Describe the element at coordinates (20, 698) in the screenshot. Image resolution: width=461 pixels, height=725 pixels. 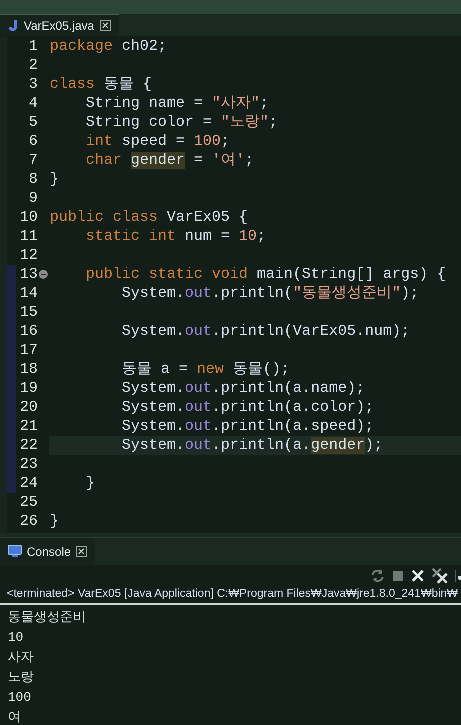
I see `console-output-line: 100` at that location.